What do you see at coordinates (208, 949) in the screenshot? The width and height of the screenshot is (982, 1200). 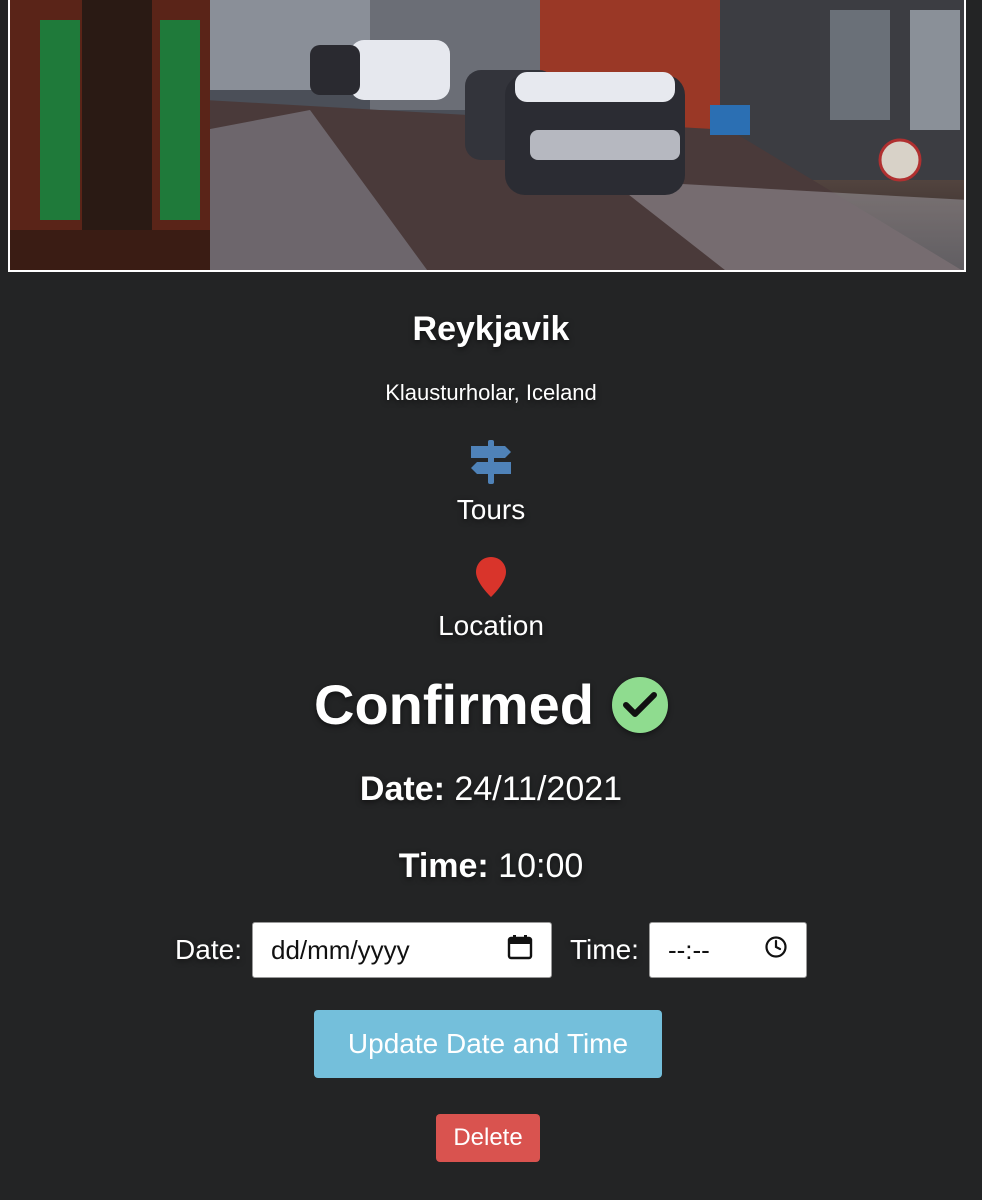 I see `date-field-label: Date:` at bounding box center [208, 949].